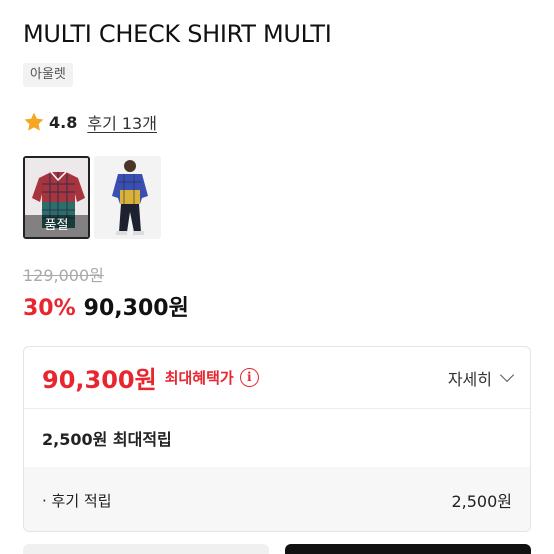  What do you see at coordinates (481, 501) in the screenshot?
I see `review-points-amount: 2,500원` at bounding box center [481, 501].